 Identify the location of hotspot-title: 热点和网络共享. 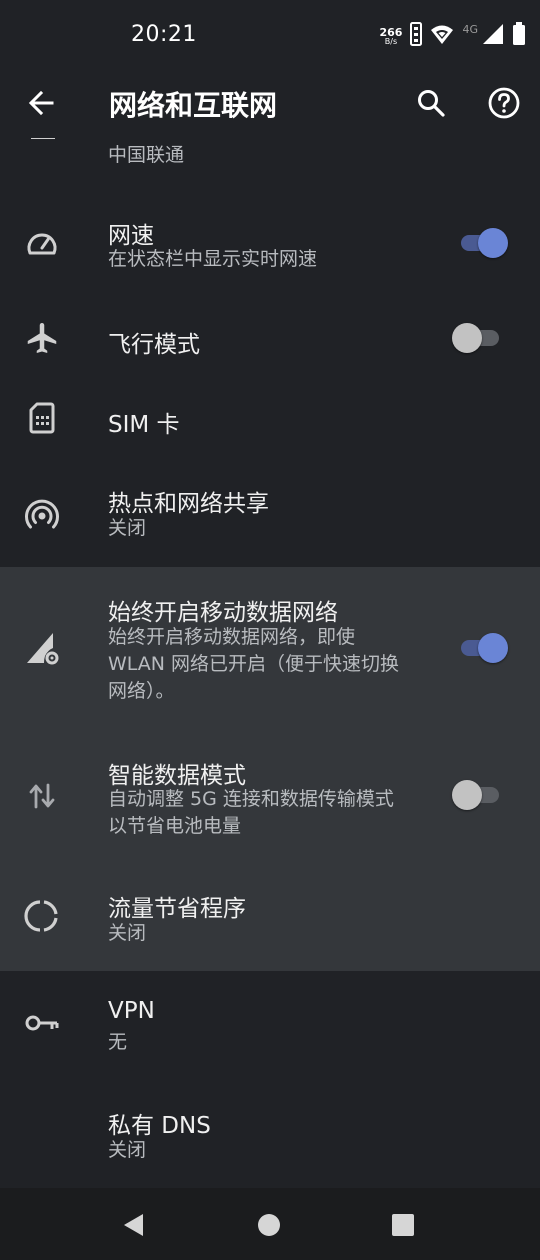
(188, 504).